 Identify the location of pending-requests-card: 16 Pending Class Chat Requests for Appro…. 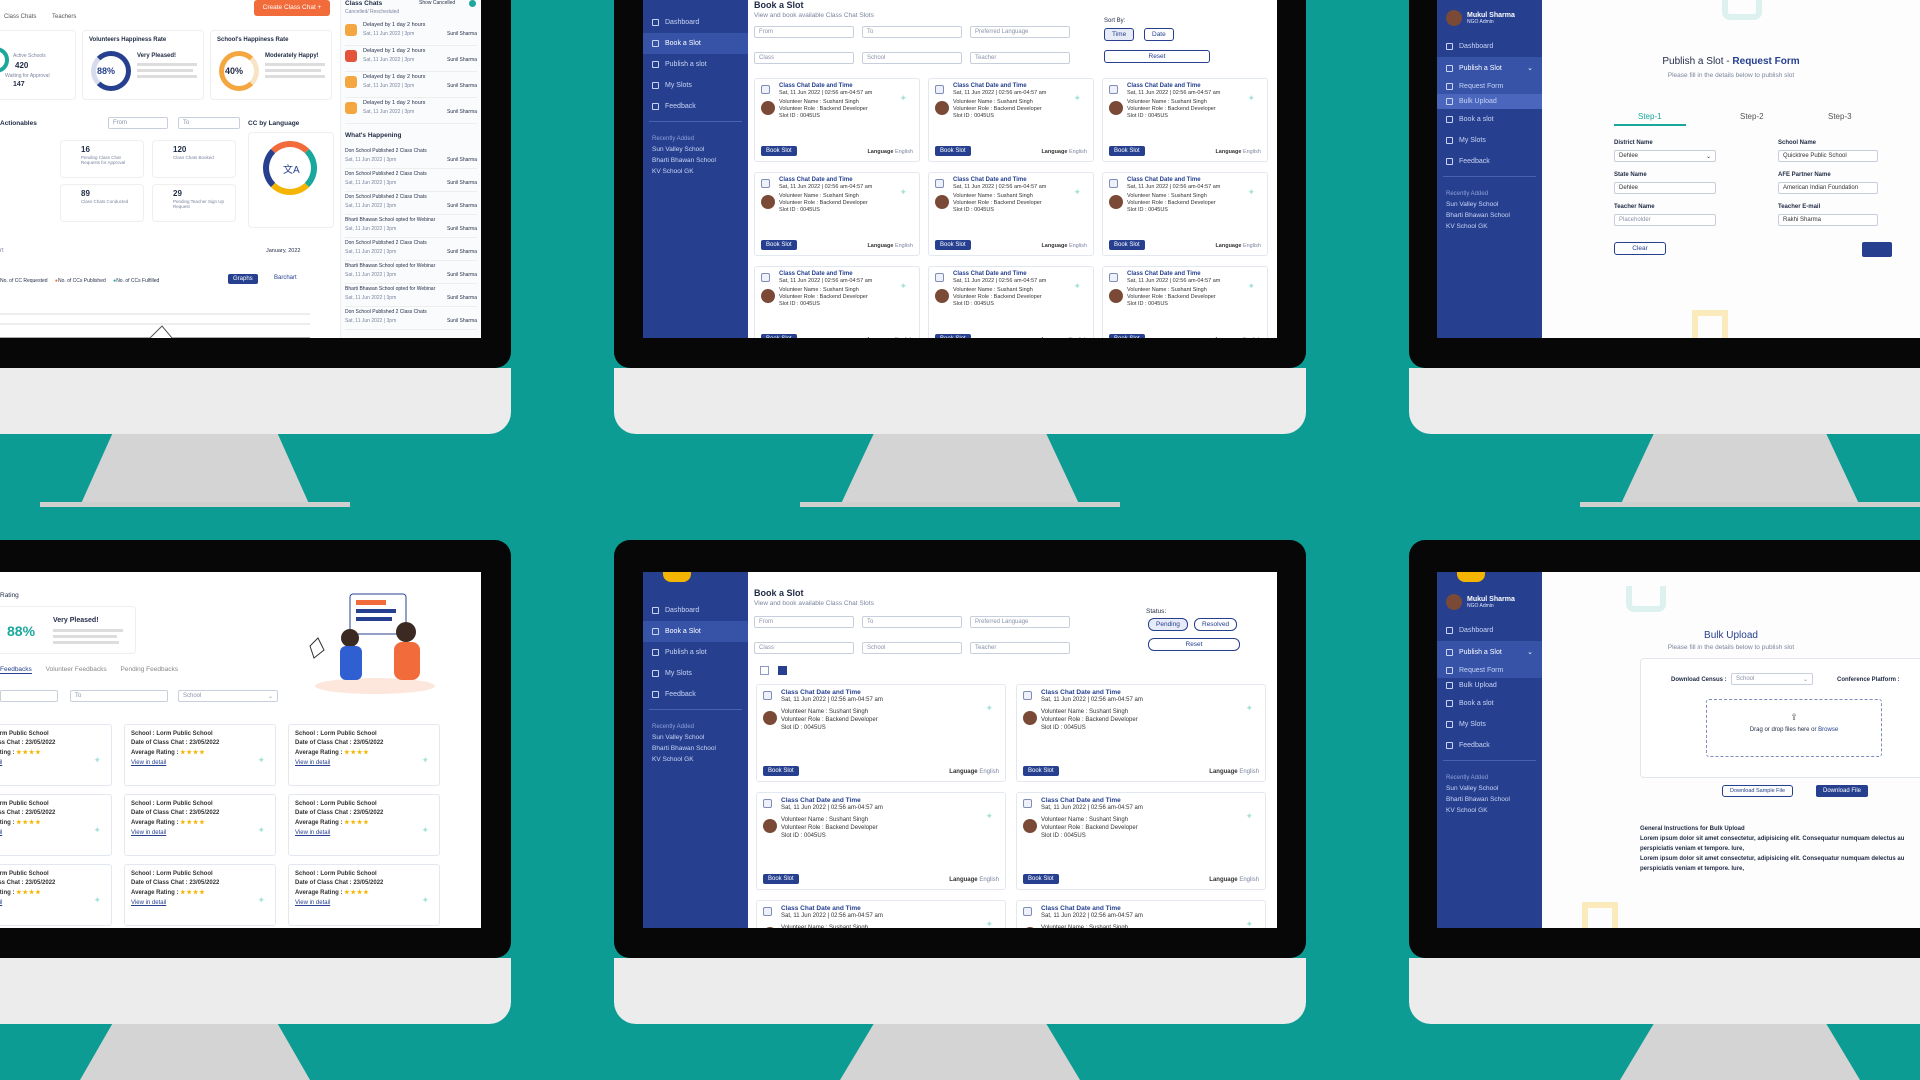
(102, 159).